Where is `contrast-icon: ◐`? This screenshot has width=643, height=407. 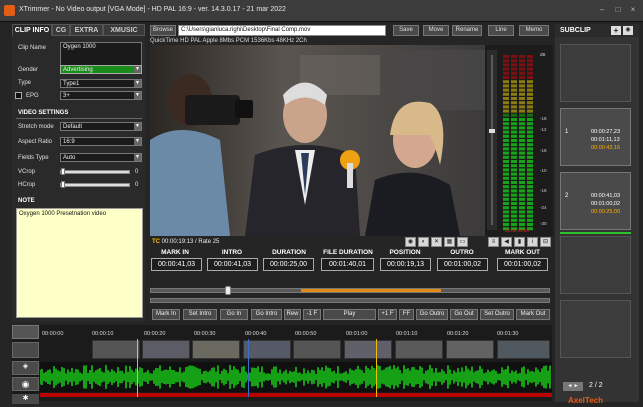 contrast-icon: ◐ is located at coordinates (423, 242).